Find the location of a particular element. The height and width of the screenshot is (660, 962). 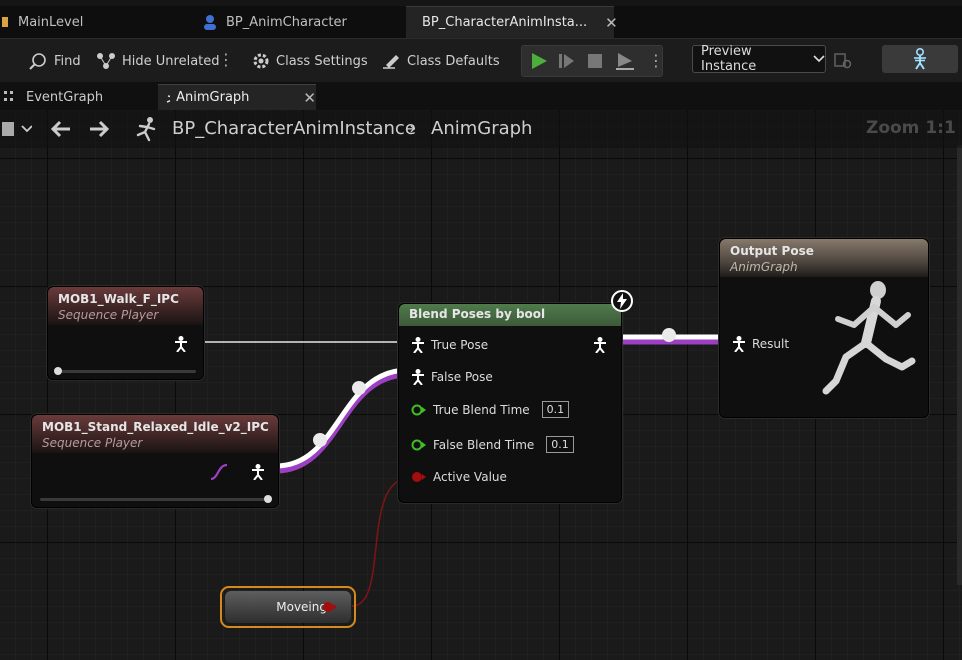

output-node-header: Output Pose AnimGraph is located at coordinates (824, 258).